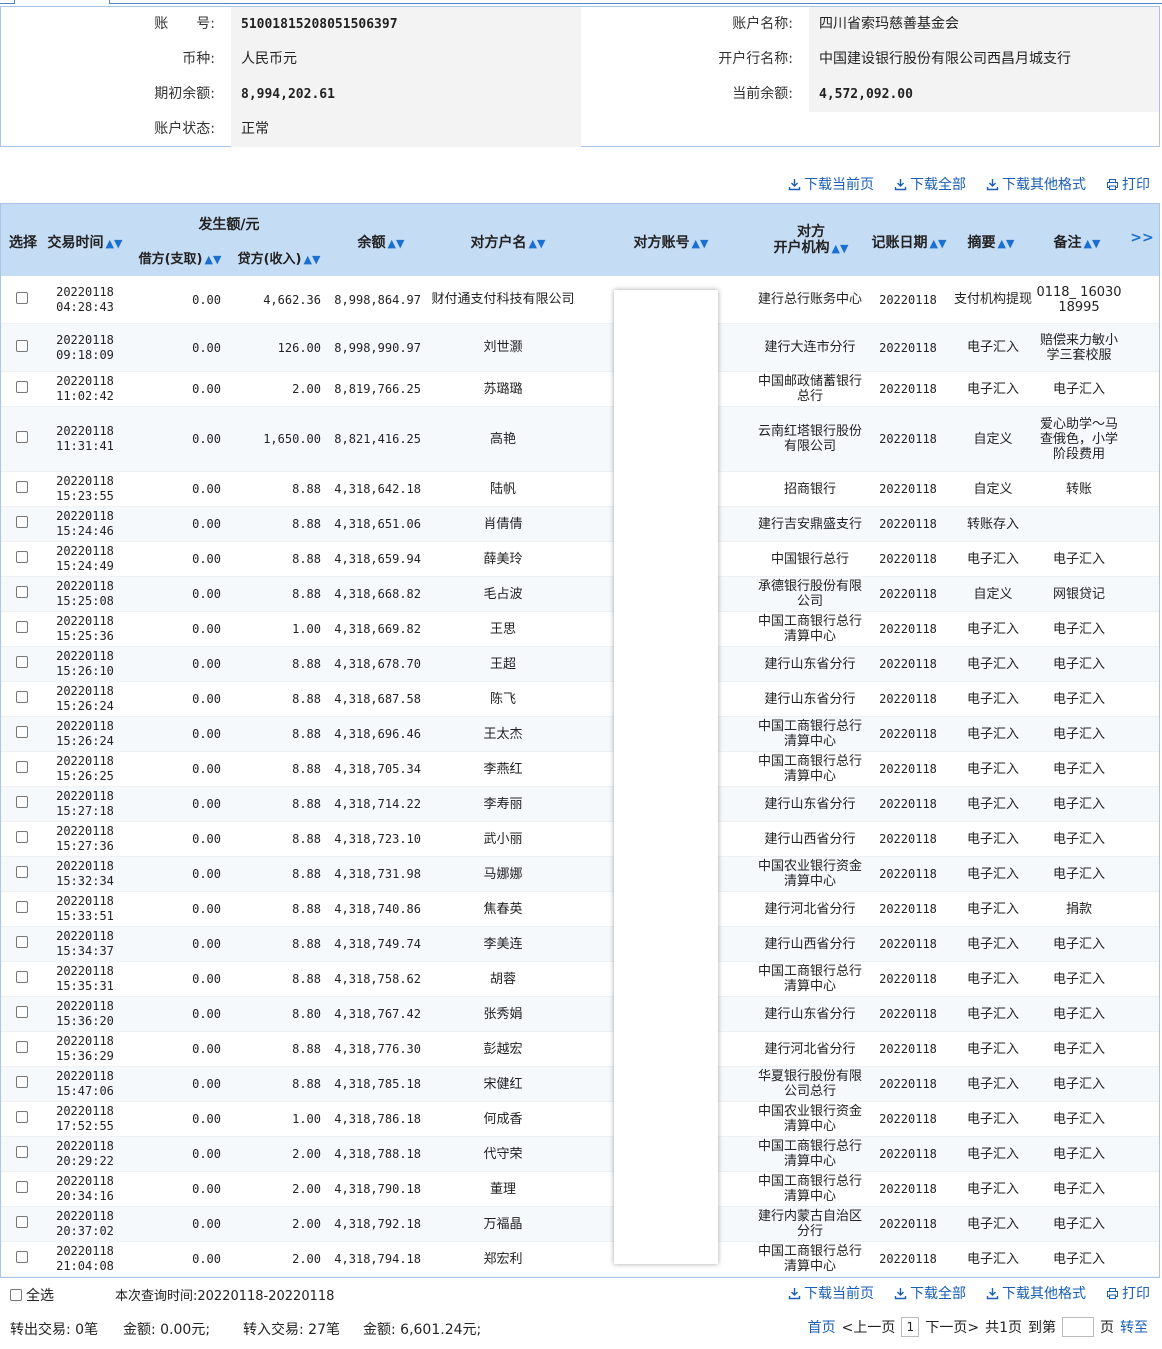 Image resolution: width=1162 pixels, height=1349 pixels. I want to click on goto-page-input, so click(1078, 1327).